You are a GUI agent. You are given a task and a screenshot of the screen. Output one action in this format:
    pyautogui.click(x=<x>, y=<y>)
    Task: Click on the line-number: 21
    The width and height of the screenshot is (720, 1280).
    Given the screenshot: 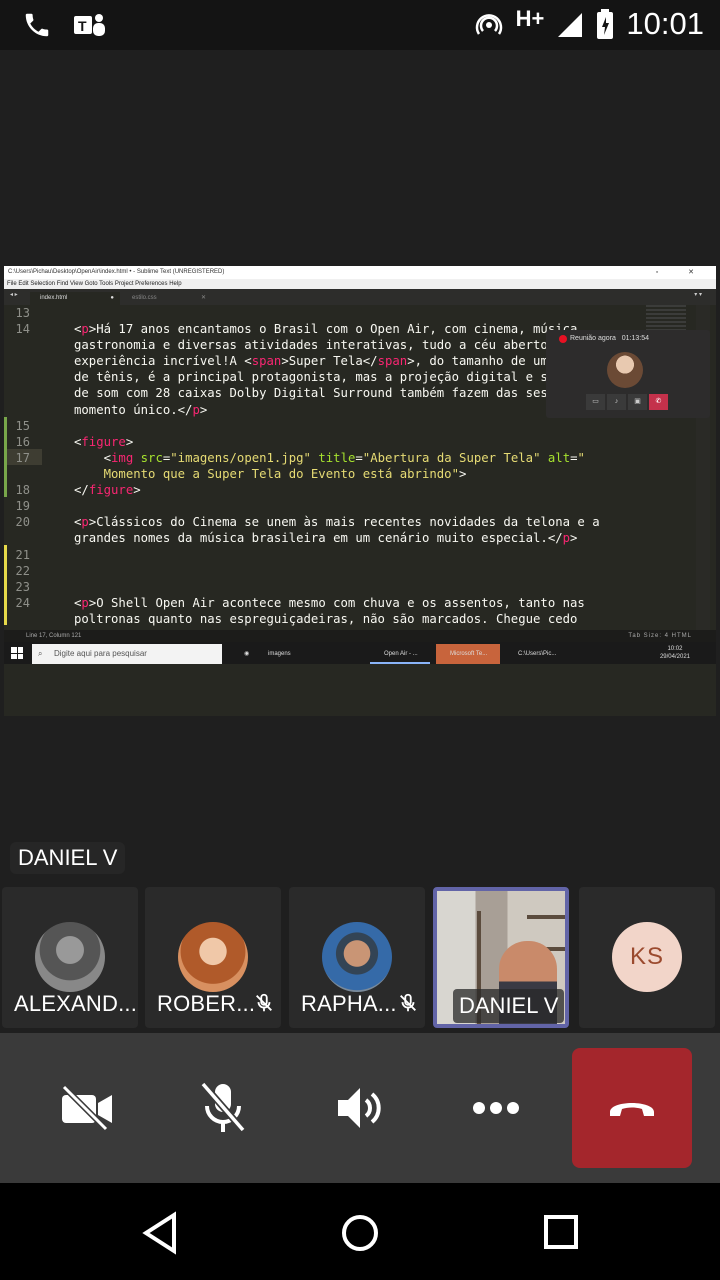 What is the action you would take?
    pyautogui.click(x=22, y=555)
    